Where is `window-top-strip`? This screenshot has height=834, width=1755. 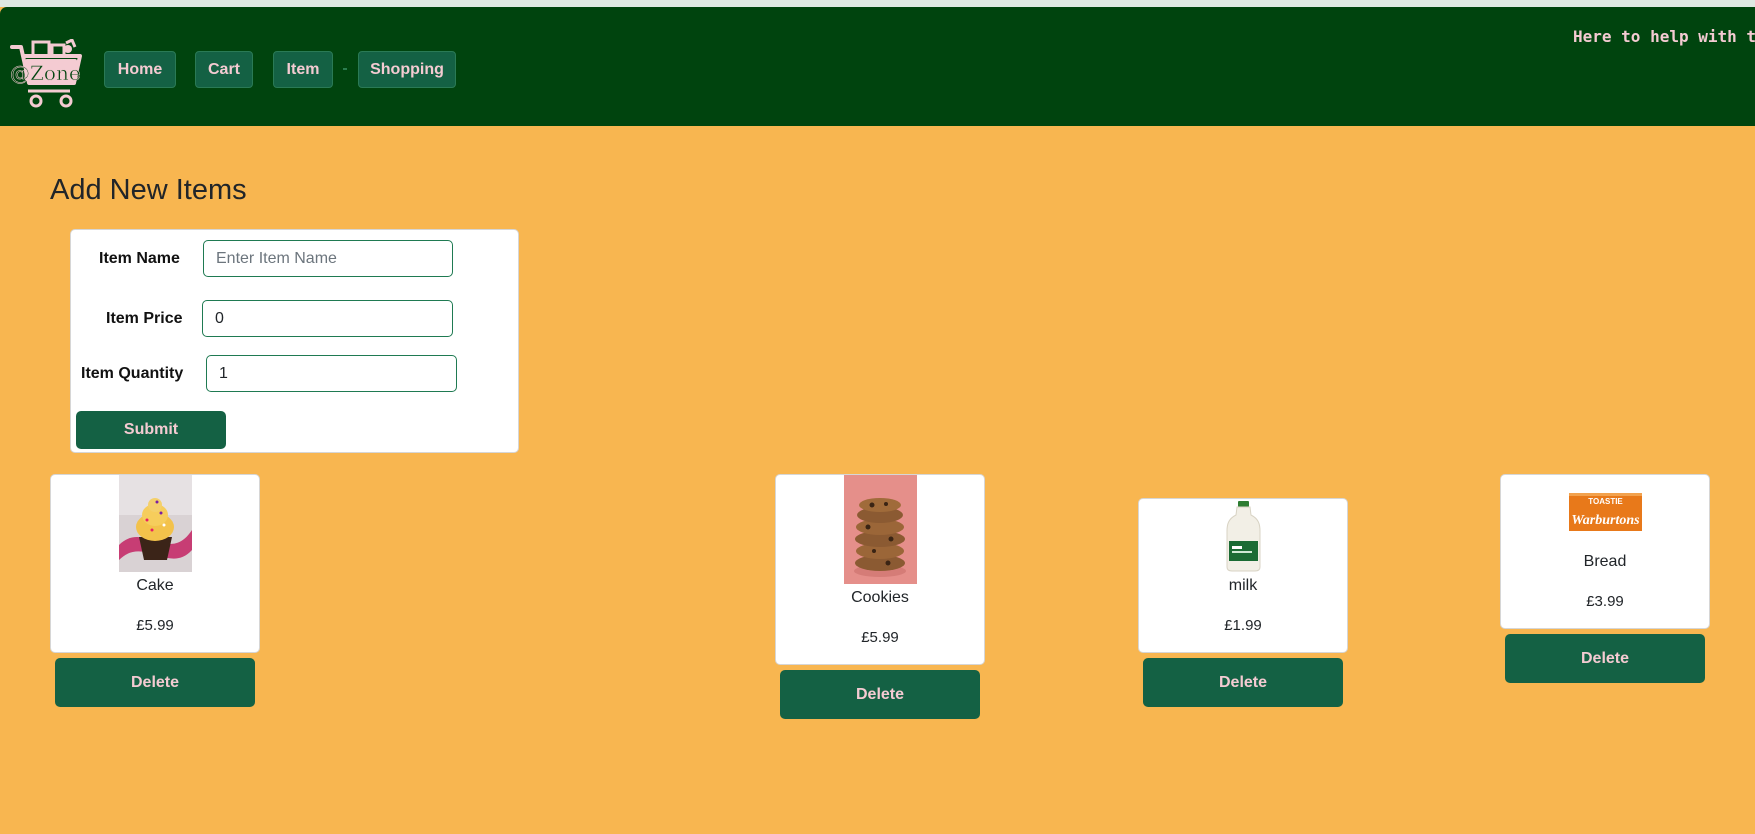
window-top-strip is located at coordinates (877, 3).